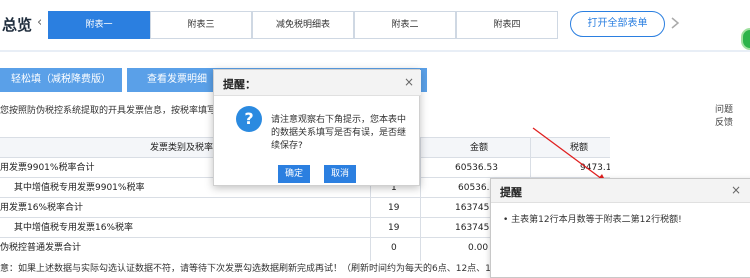  What do you see at coordinates (340, 174) in the screenshot?
I see `cancel-button: 取消` at bounding box center [340, 174].